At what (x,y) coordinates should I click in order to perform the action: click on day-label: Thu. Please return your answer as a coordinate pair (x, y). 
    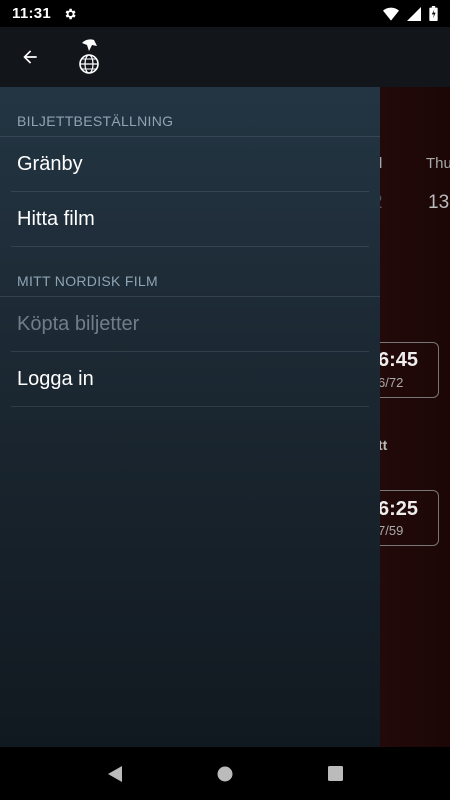
    Looking at the image, I should click on (438, 163).